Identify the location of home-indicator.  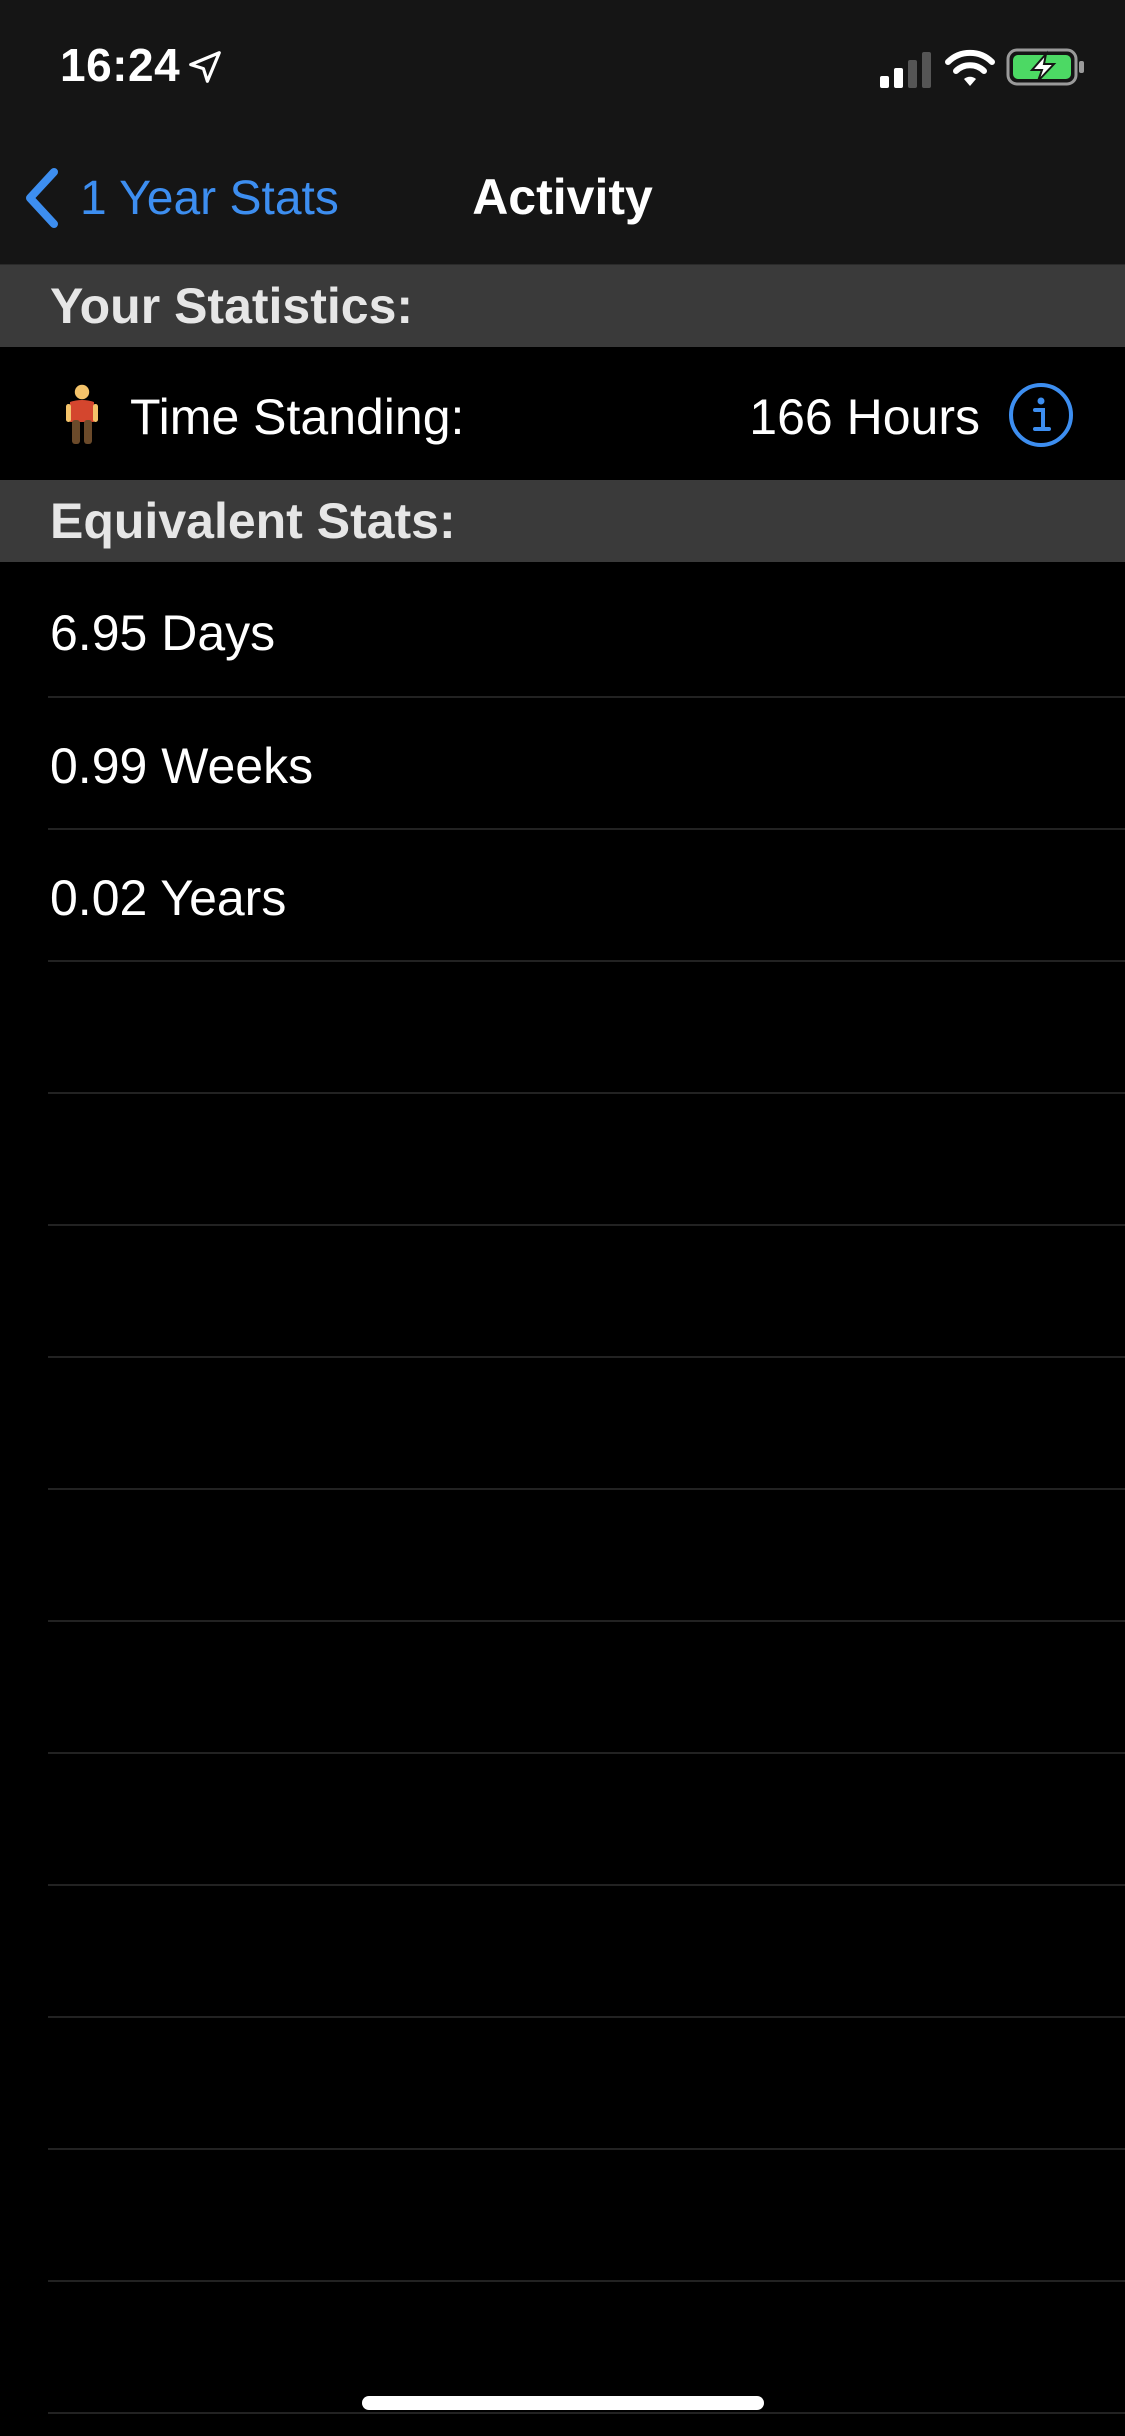
(563, 2403).